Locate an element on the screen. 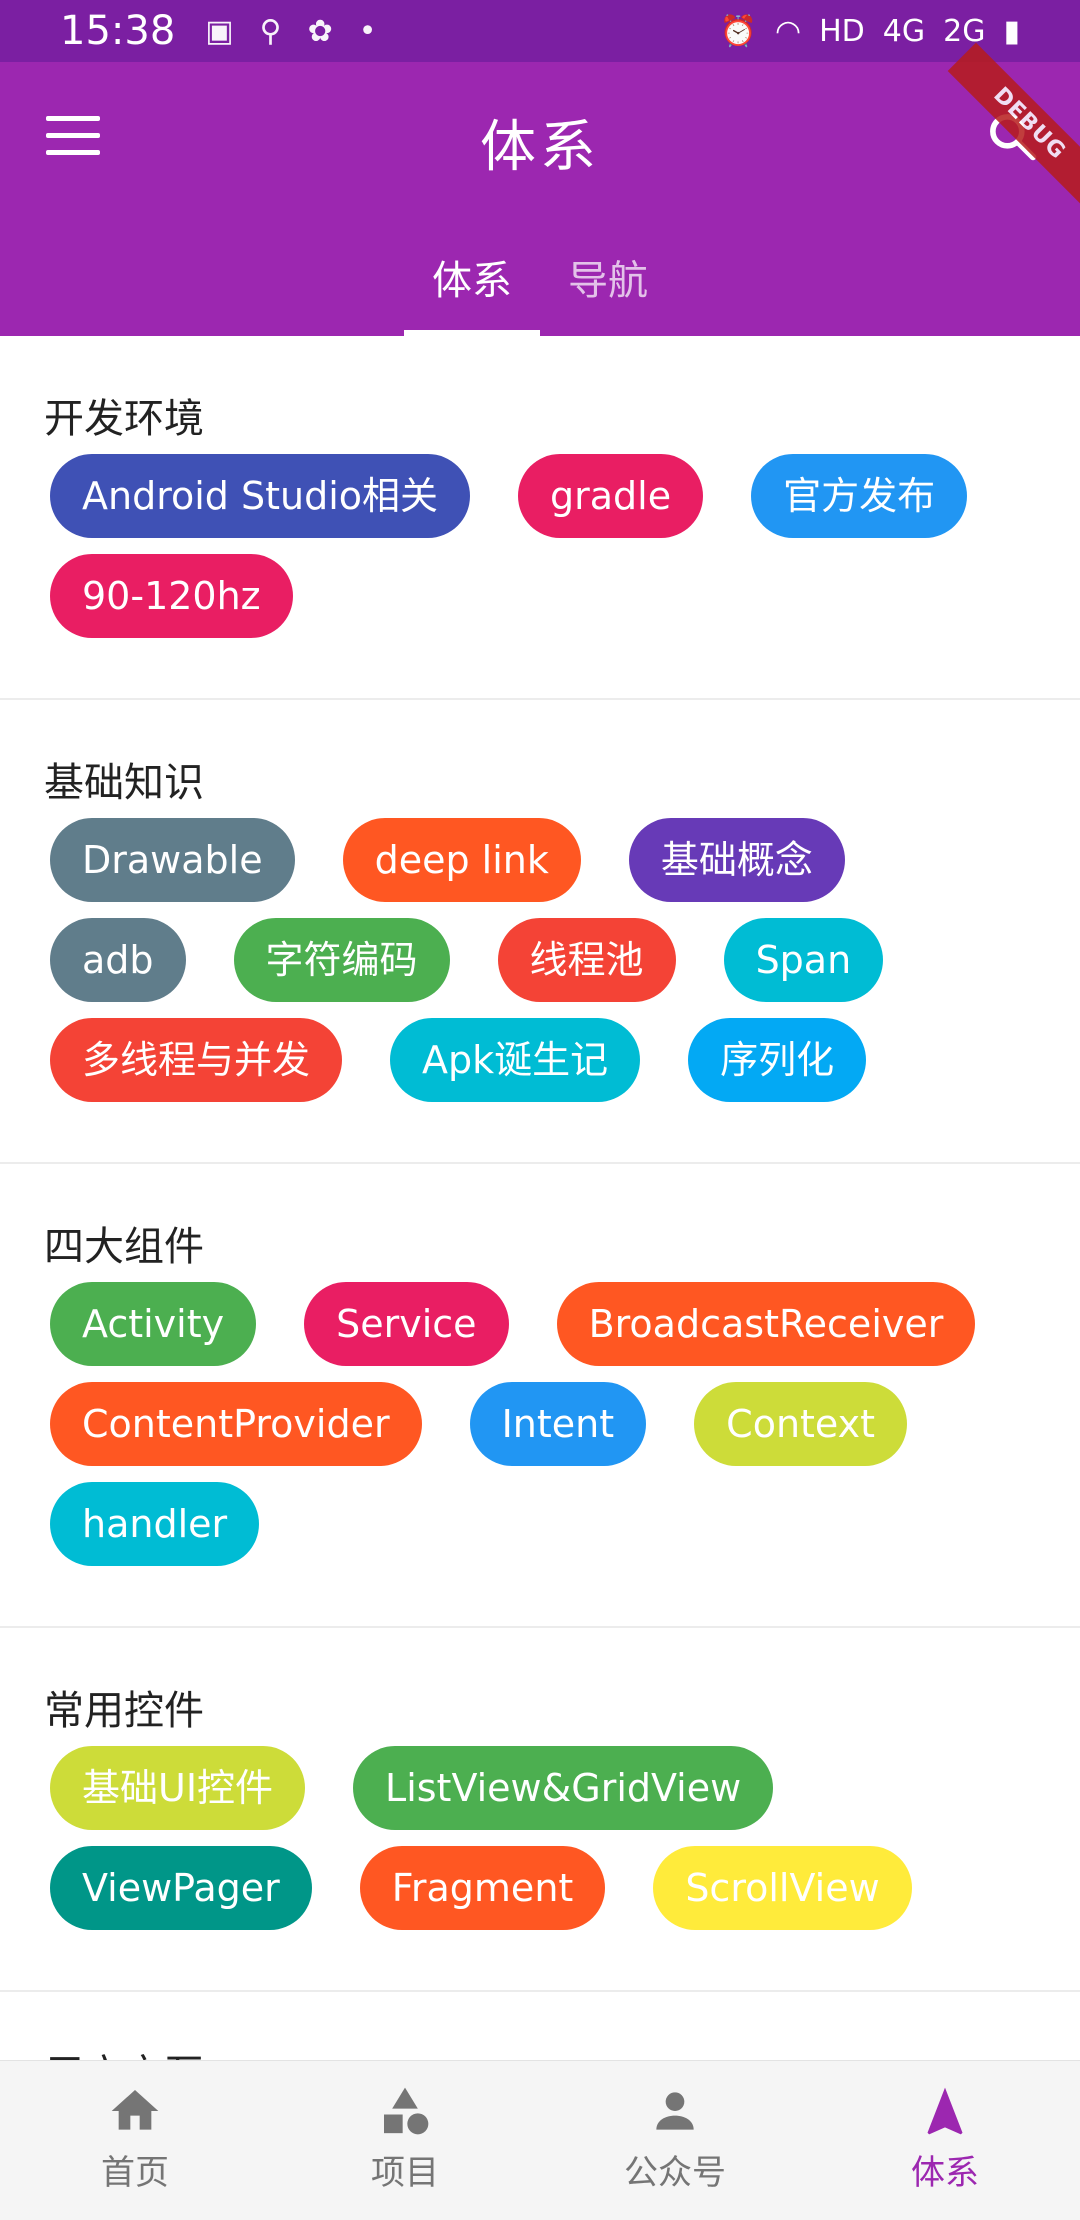 The image size is (1080, 2220). topic-chip: 官方发布 is located at coordinates (859, 496).